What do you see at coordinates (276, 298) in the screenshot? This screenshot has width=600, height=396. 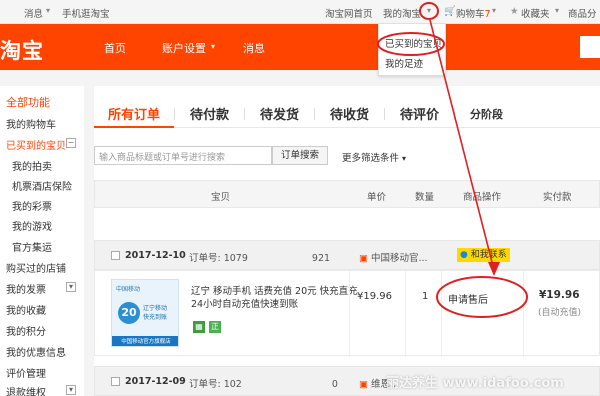 I see `product-title-link: 辽宁 移动手机 话费充值 20元 快充直充 24小时自动充值快速到账` at bounding box center [276, 298].